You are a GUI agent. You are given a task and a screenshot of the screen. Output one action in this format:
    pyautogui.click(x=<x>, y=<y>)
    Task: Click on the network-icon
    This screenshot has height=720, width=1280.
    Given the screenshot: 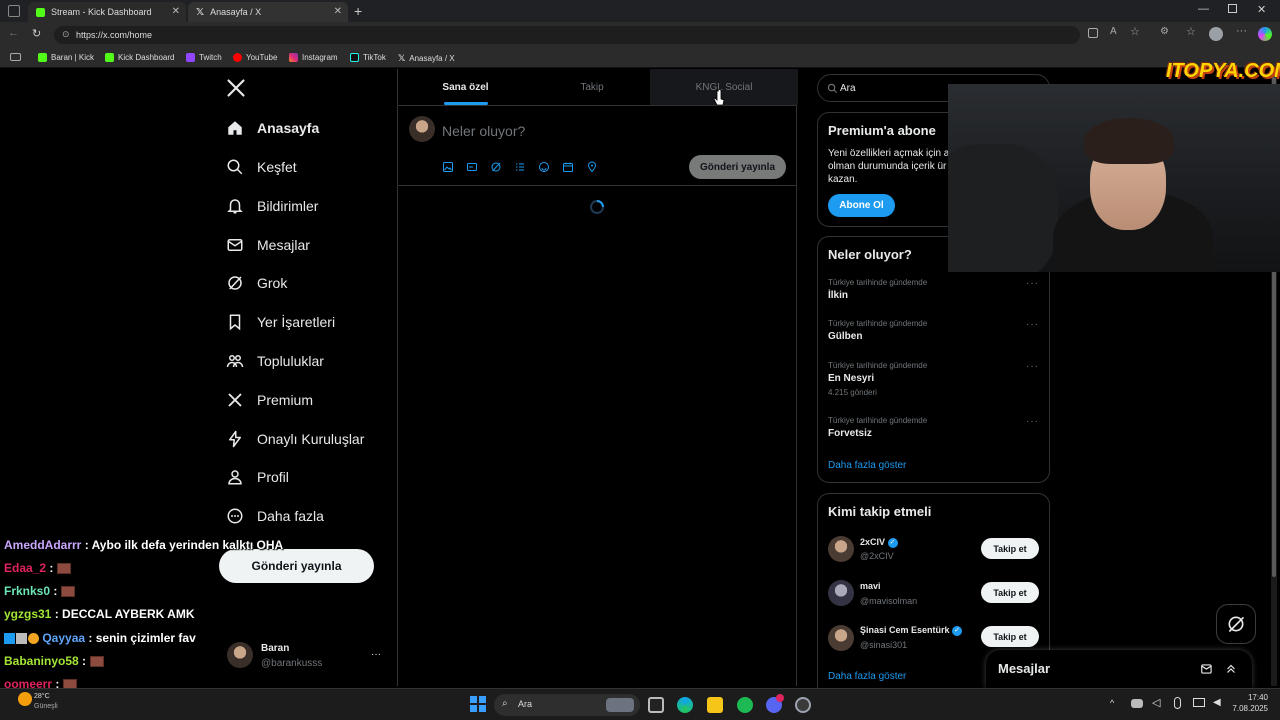 What is the action you would take?
    pyautogui.click(x=1199, y=702)
    